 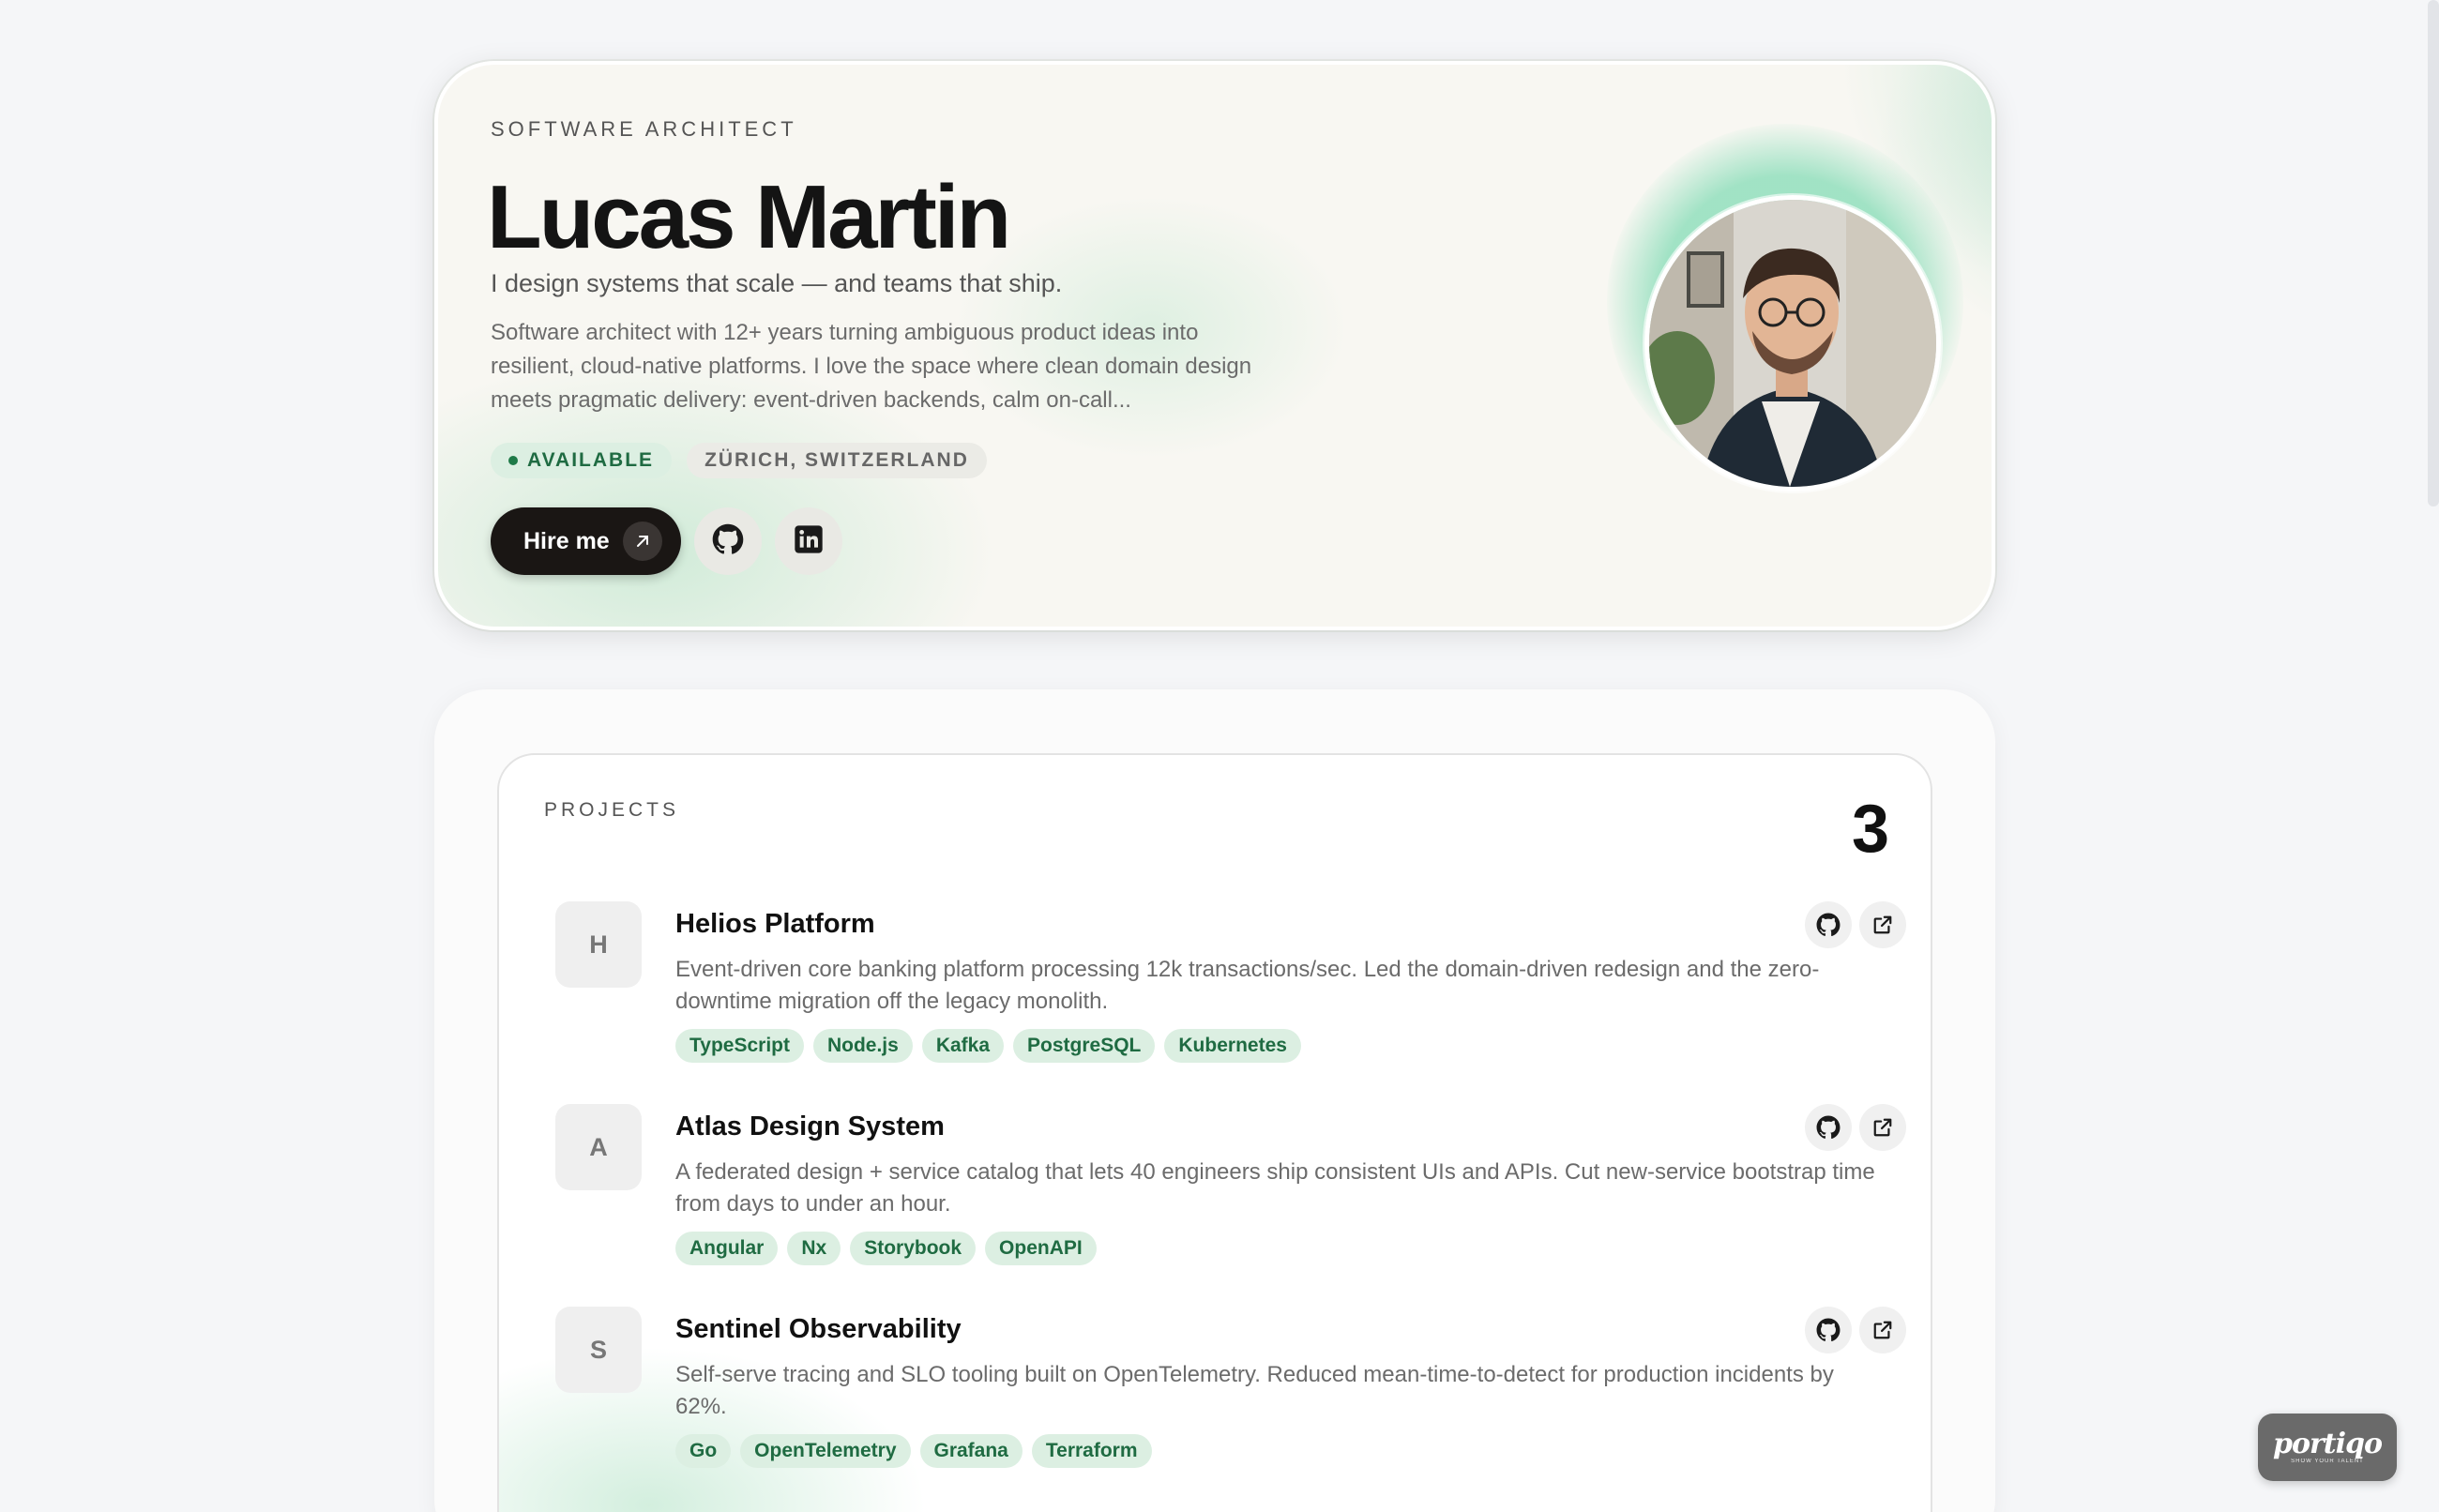 What do you see at coordinates (598, 1147) in the screenshot?
I see `project-initial-avatar: A` at bounding box center [598, 1147].